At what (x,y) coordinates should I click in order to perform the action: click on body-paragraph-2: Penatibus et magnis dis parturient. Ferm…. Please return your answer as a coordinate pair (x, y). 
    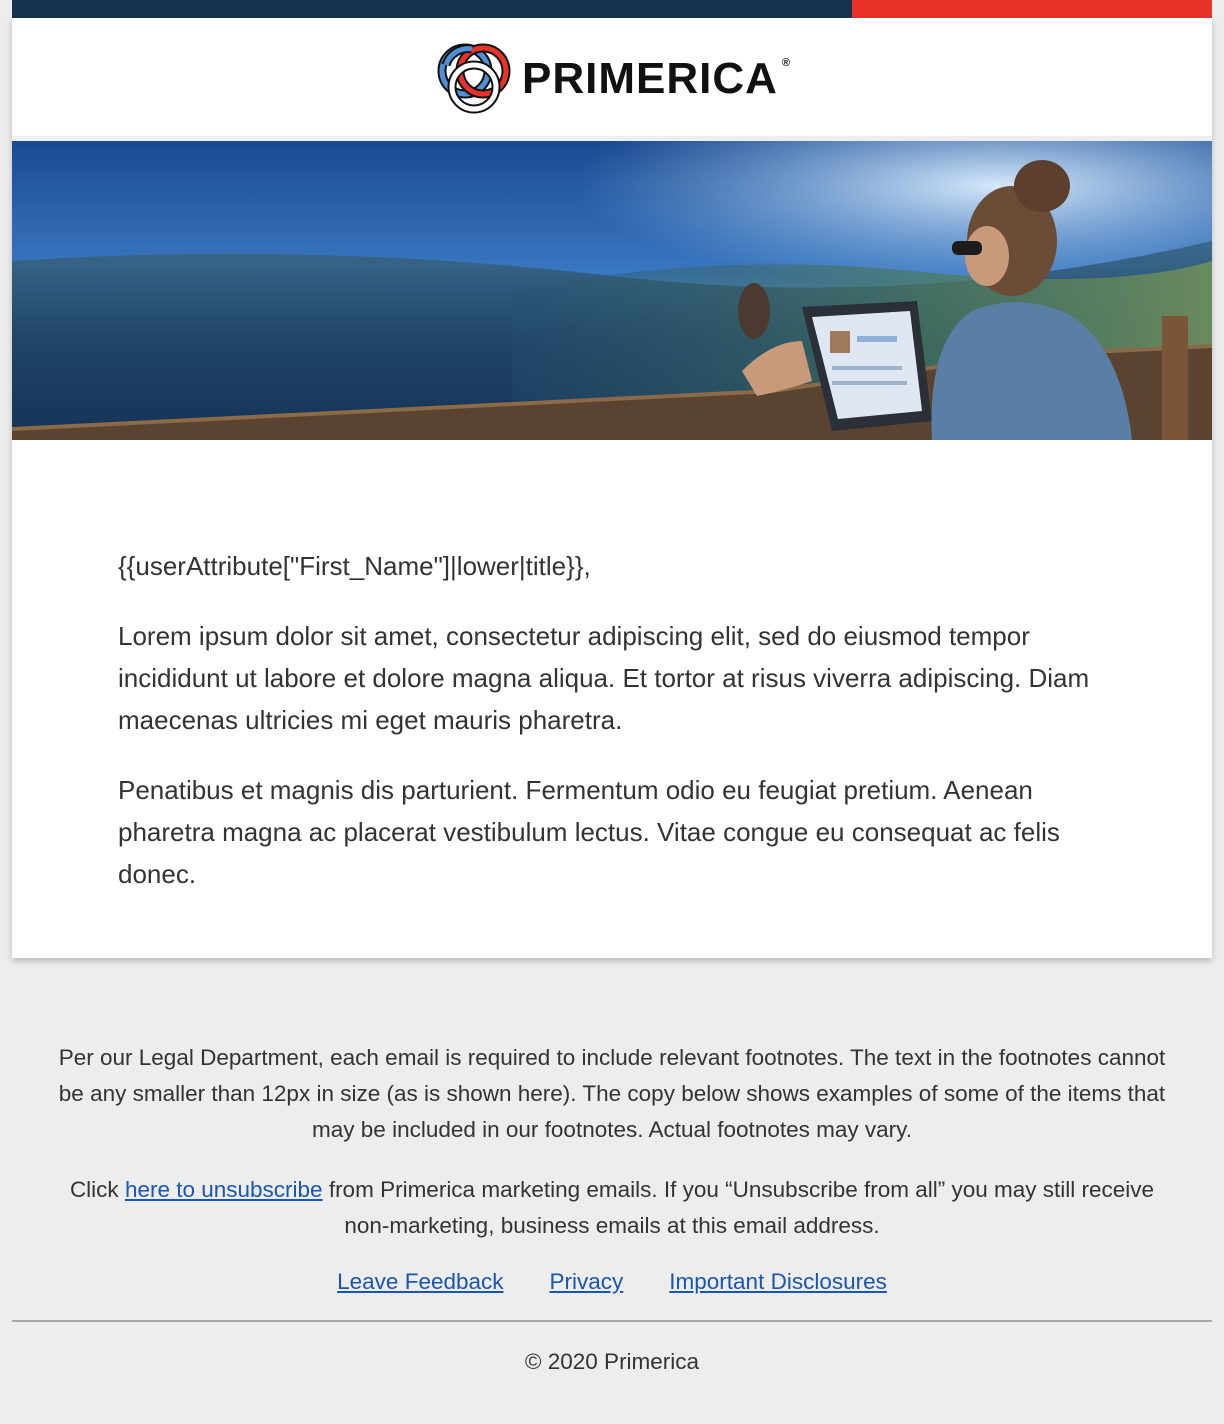
    Looking at the image, I should click on (589, 832).